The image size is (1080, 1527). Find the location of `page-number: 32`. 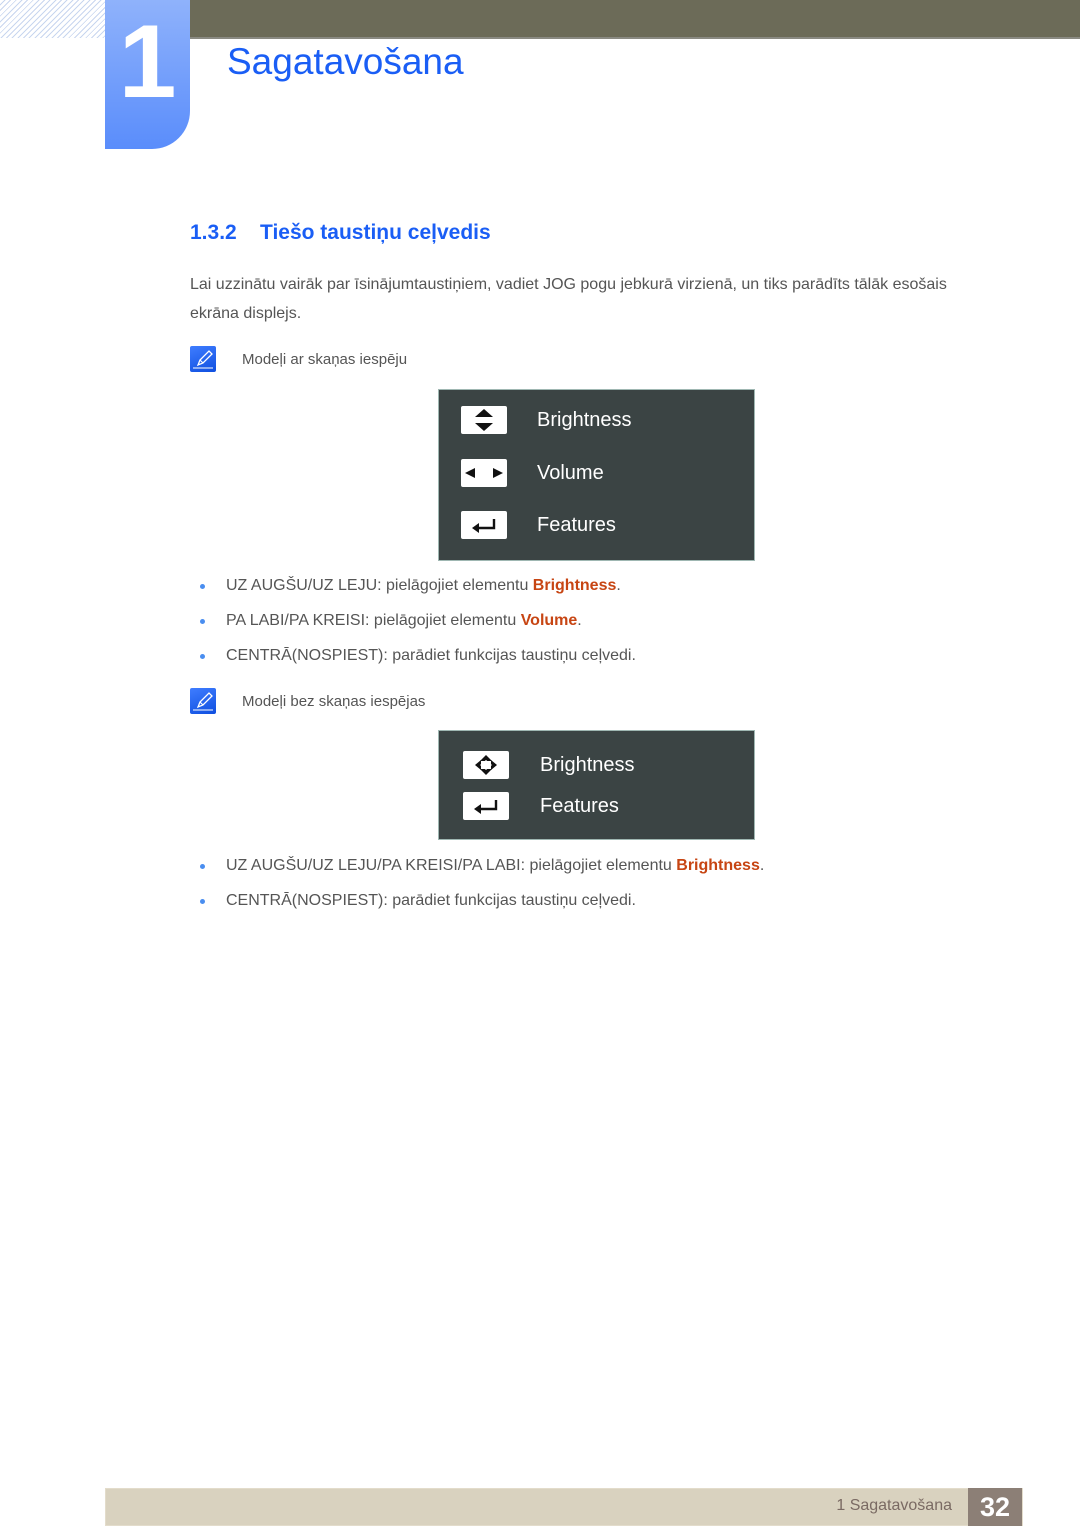

page-number: 32 is located at coordinates (995, 1507).